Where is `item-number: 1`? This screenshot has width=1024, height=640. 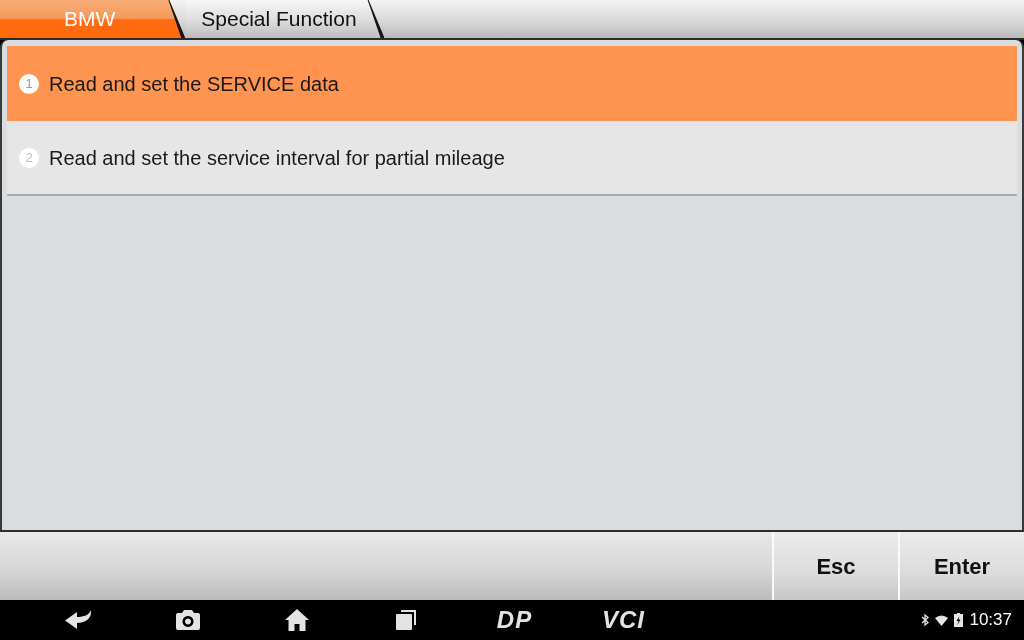
item-number: 1 is located at coordinates (29, 83).